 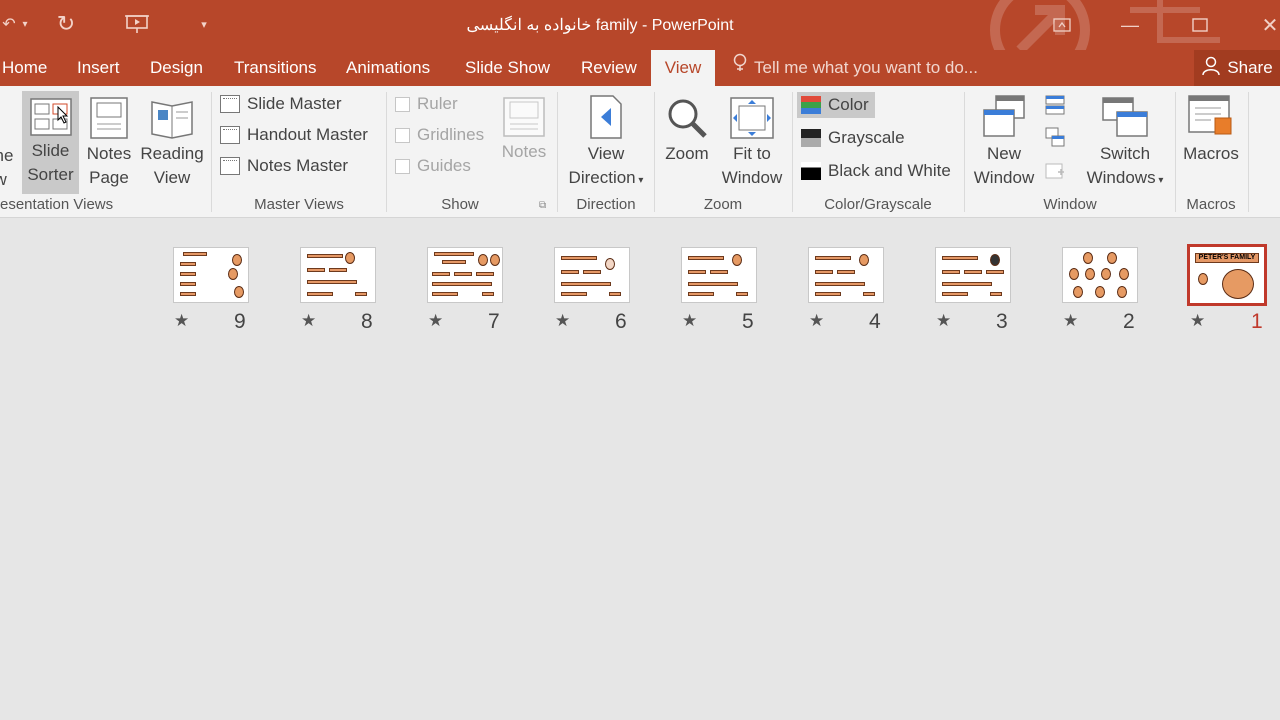 I want to click on tab-transitions: Transitions, so click(x=275, y=68).